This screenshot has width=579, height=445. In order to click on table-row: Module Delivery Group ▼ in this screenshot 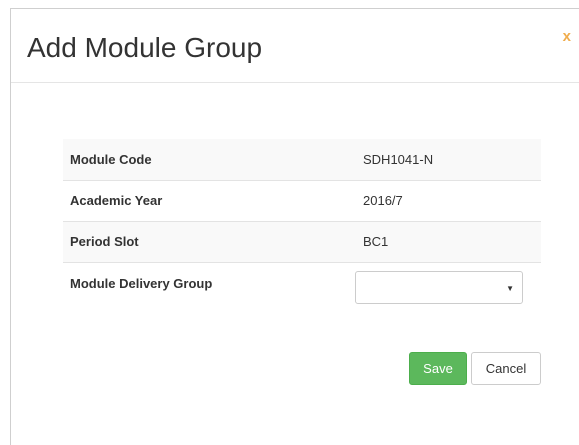, I will do `click(302, 297)`.